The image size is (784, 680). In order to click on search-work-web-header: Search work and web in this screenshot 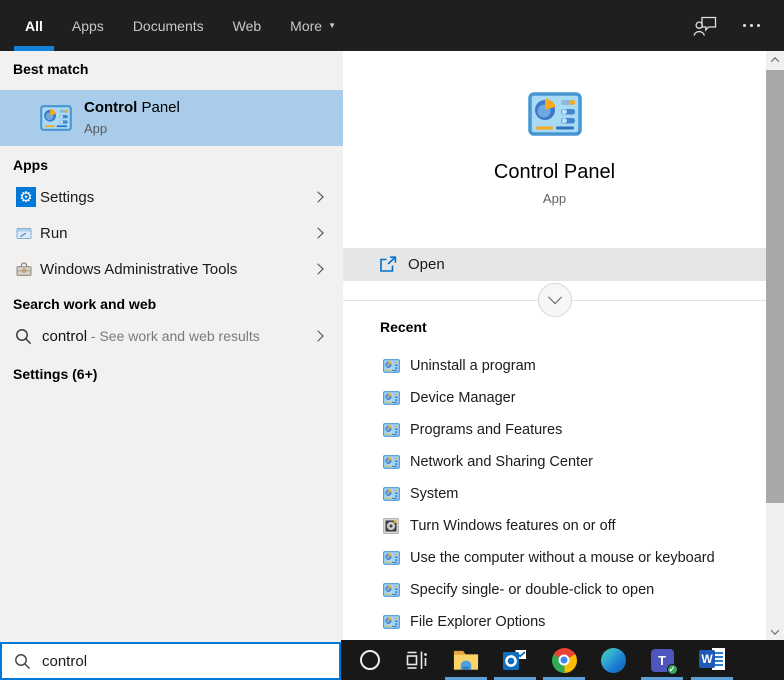, I will do `click(85, 304)`.